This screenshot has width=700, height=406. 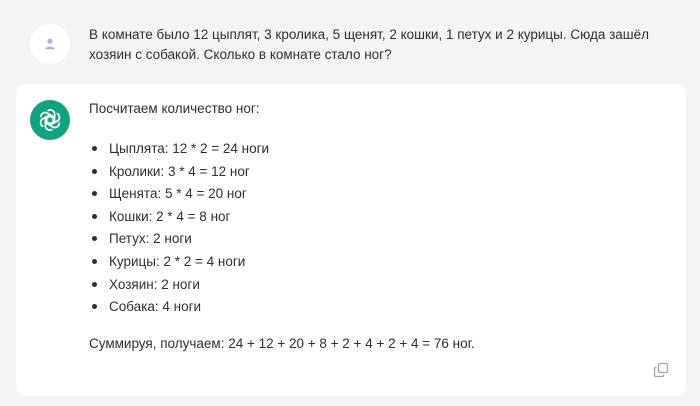 I want to click on list-item-text: Кошки: 2 * 4 = 8 ног, so click(x=170, y=216).